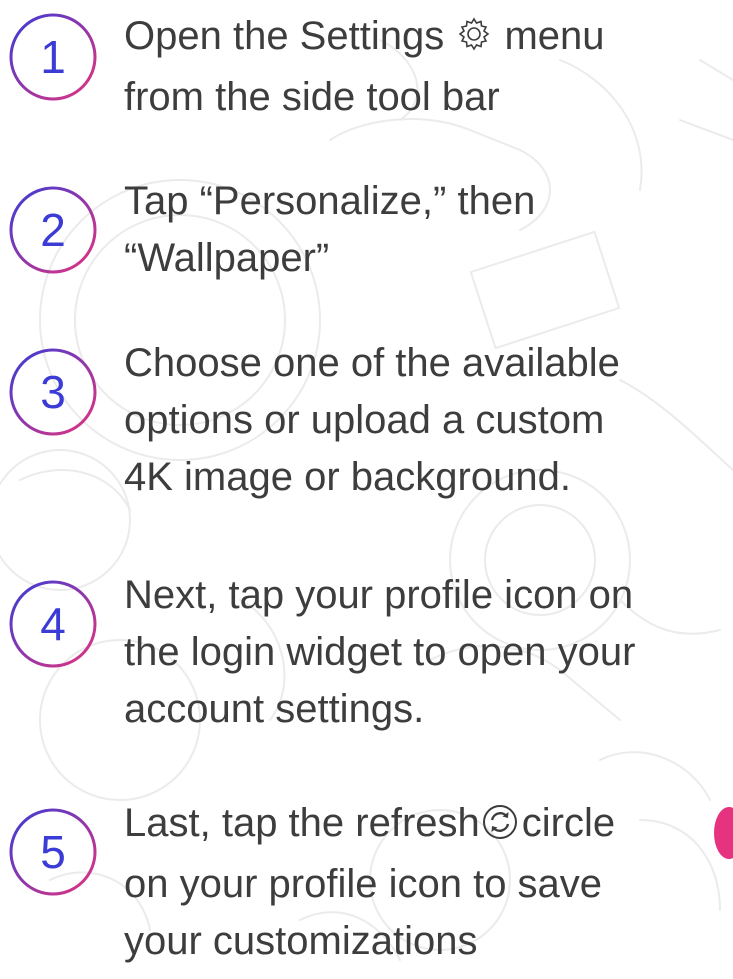 This screenshot has width=733, height=979. I want to click on step-number-badge: 1, so click(53, 57).